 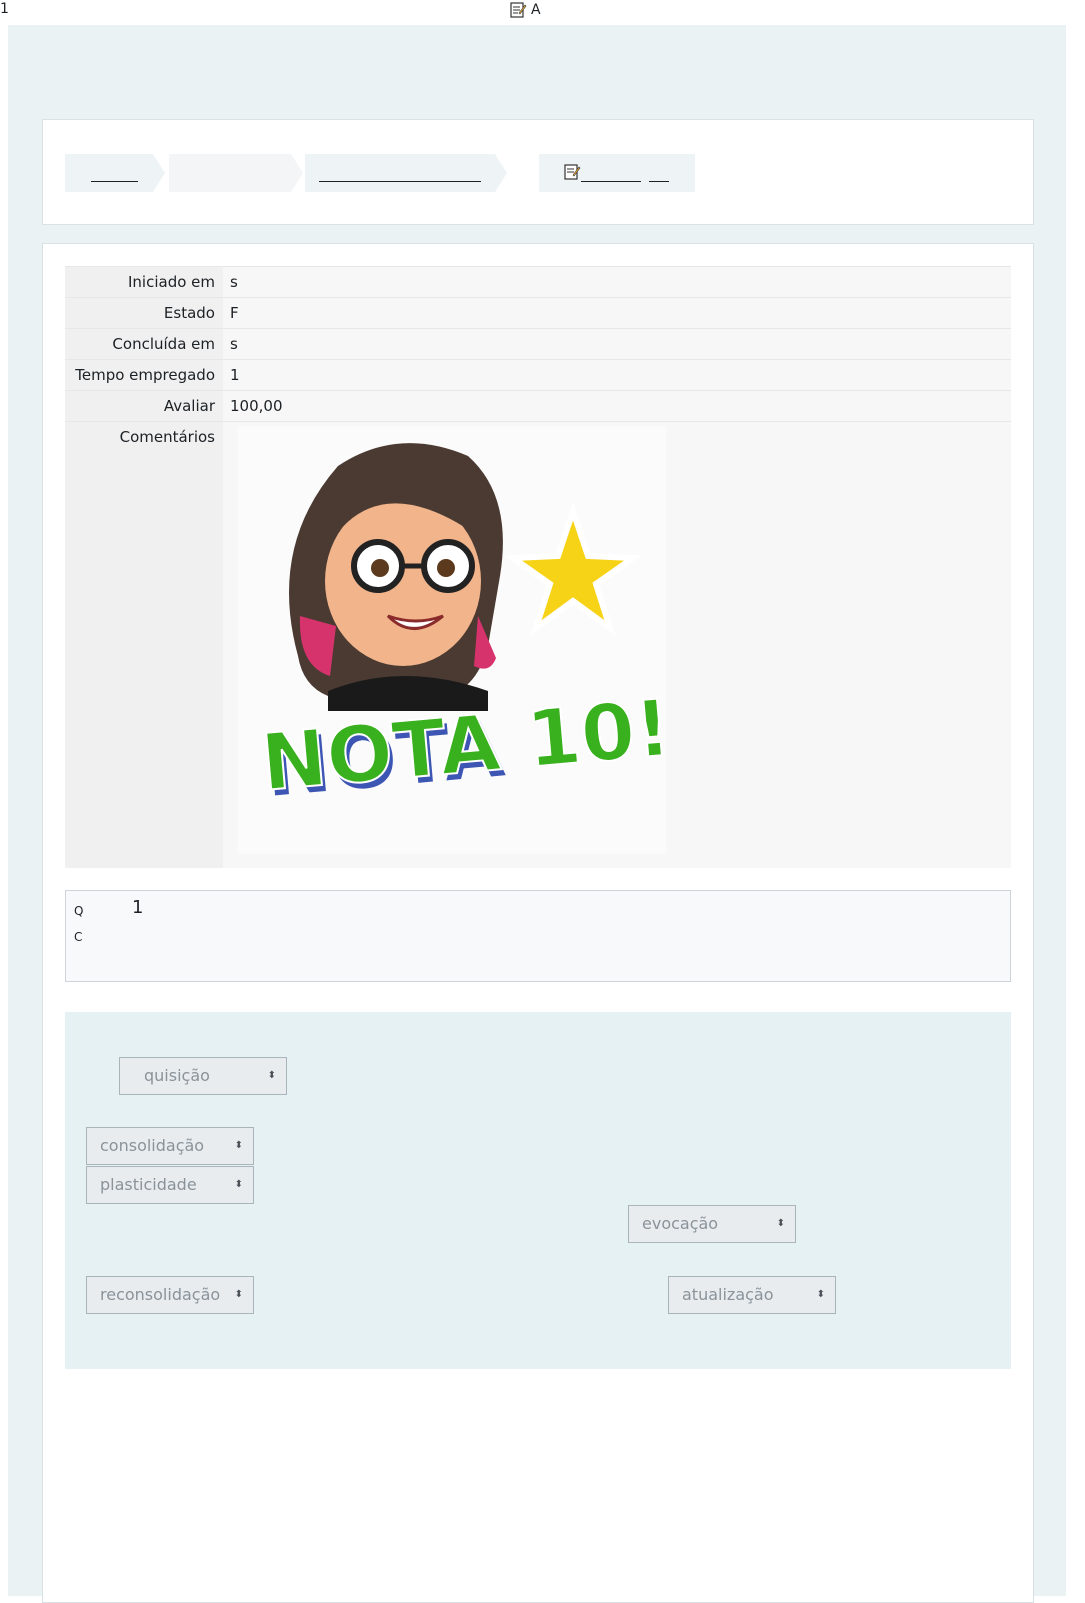 What do you see at coordinates (462, 746) in the screenshot?
I see `svg-text: NOTA 10!` at bounding box center [462, 746].